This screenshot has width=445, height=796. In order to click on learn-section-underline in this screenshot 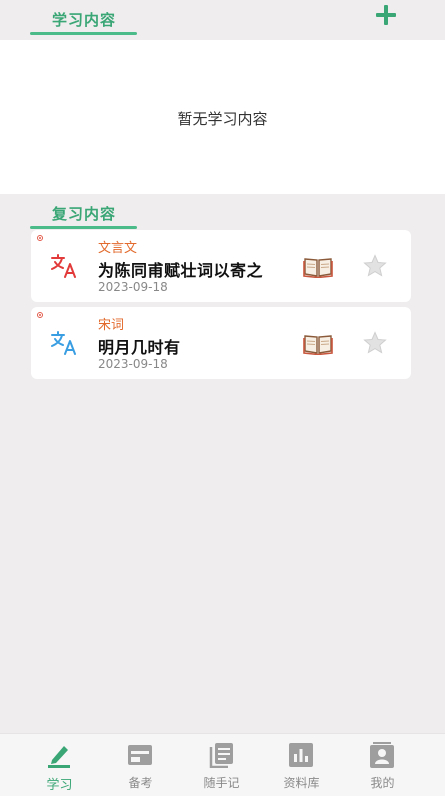, I will do `click(83, 33)`.